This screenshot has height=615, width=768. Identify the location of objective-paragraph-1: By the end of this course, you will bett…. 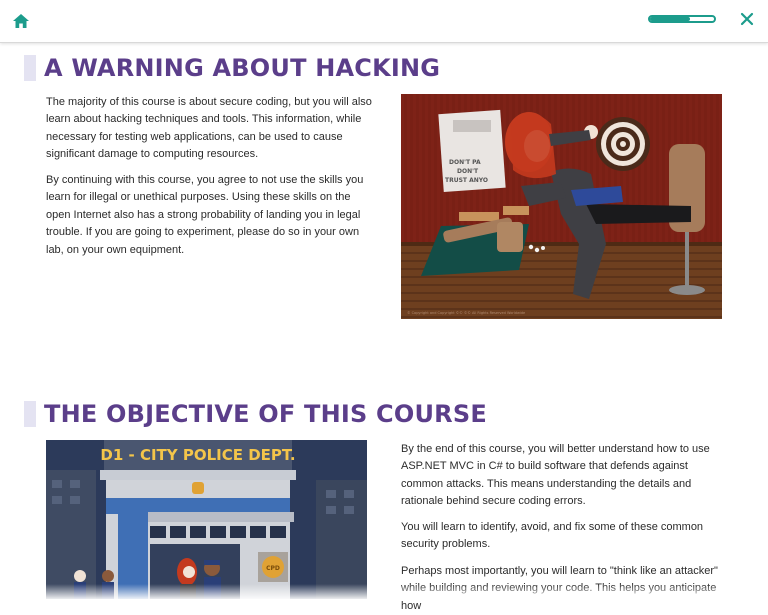
(555, 475).